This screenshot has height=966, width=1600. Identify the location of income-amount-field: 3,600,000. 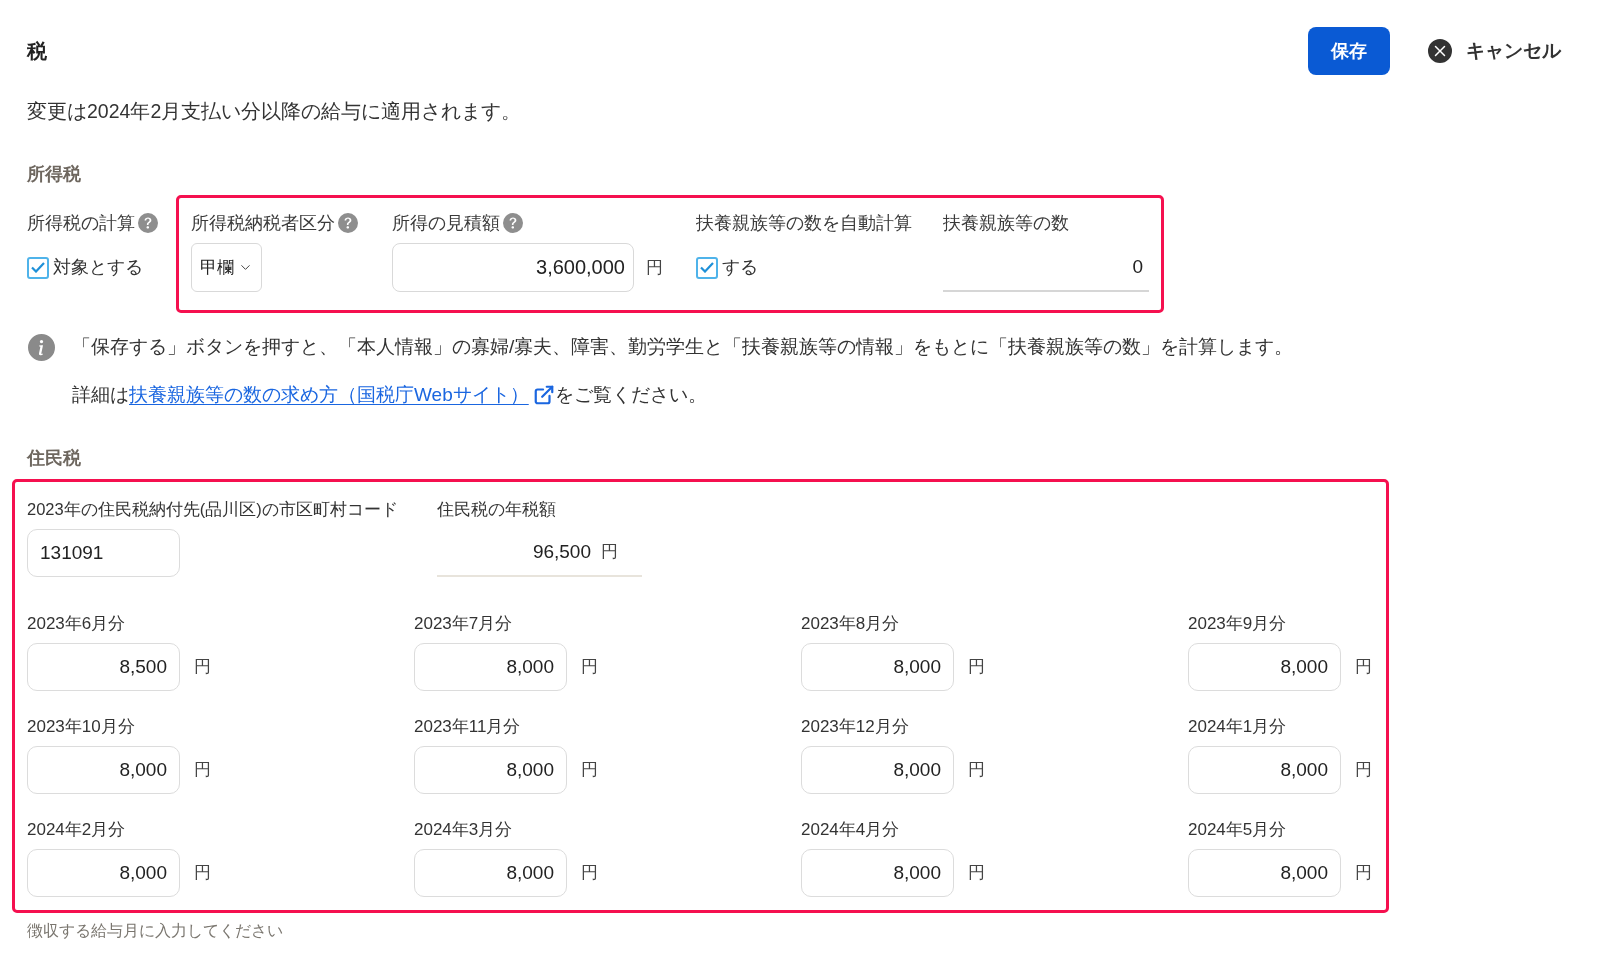
(513, 267).